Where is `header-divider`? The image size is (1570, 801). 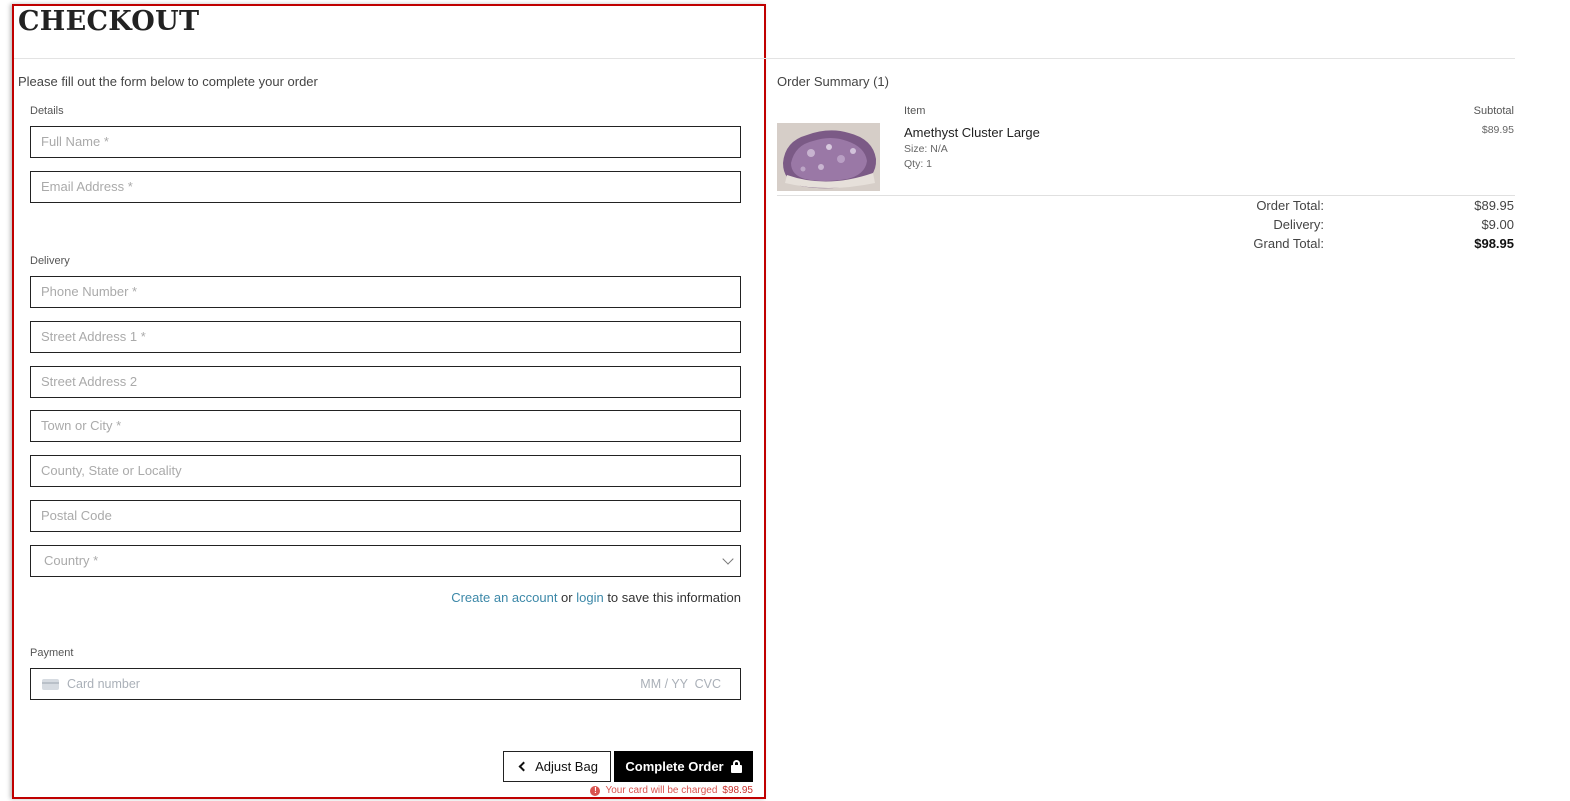 header-divider is located at coordinates (764, 58).